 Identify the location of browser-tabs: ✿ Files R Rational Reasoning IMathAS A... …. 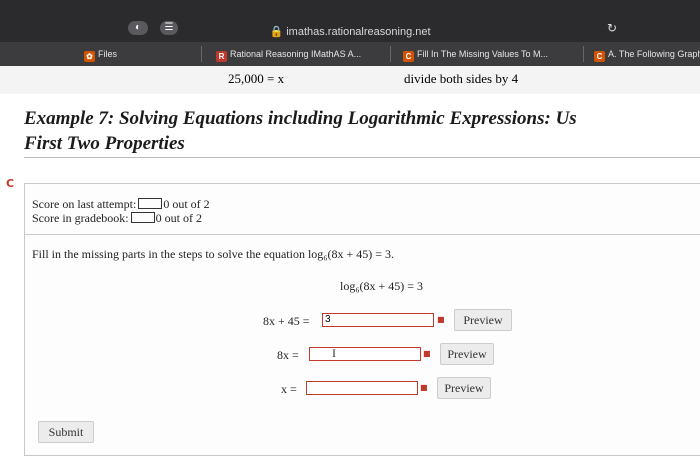
(350, 54).